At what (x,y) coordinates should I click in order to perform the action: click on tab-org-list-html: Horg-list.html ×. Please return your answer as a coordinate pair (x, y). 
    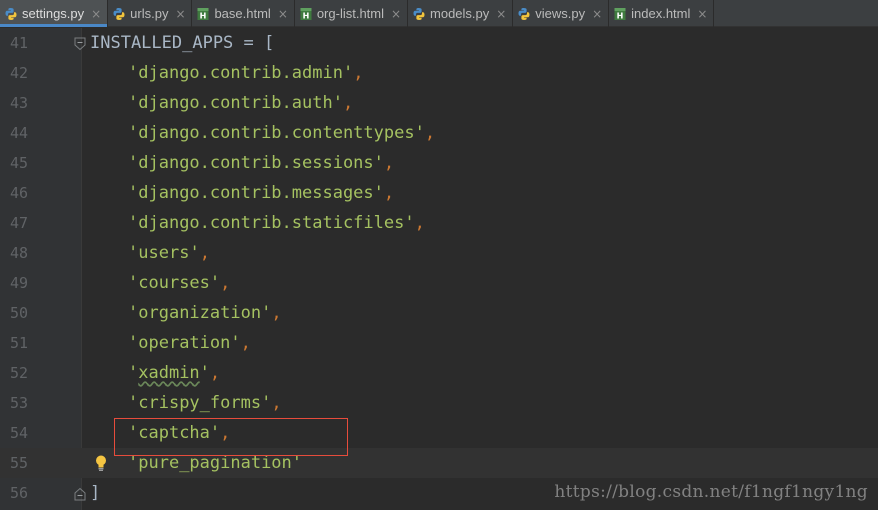
    Looking at the image, I should click on (352, 13).